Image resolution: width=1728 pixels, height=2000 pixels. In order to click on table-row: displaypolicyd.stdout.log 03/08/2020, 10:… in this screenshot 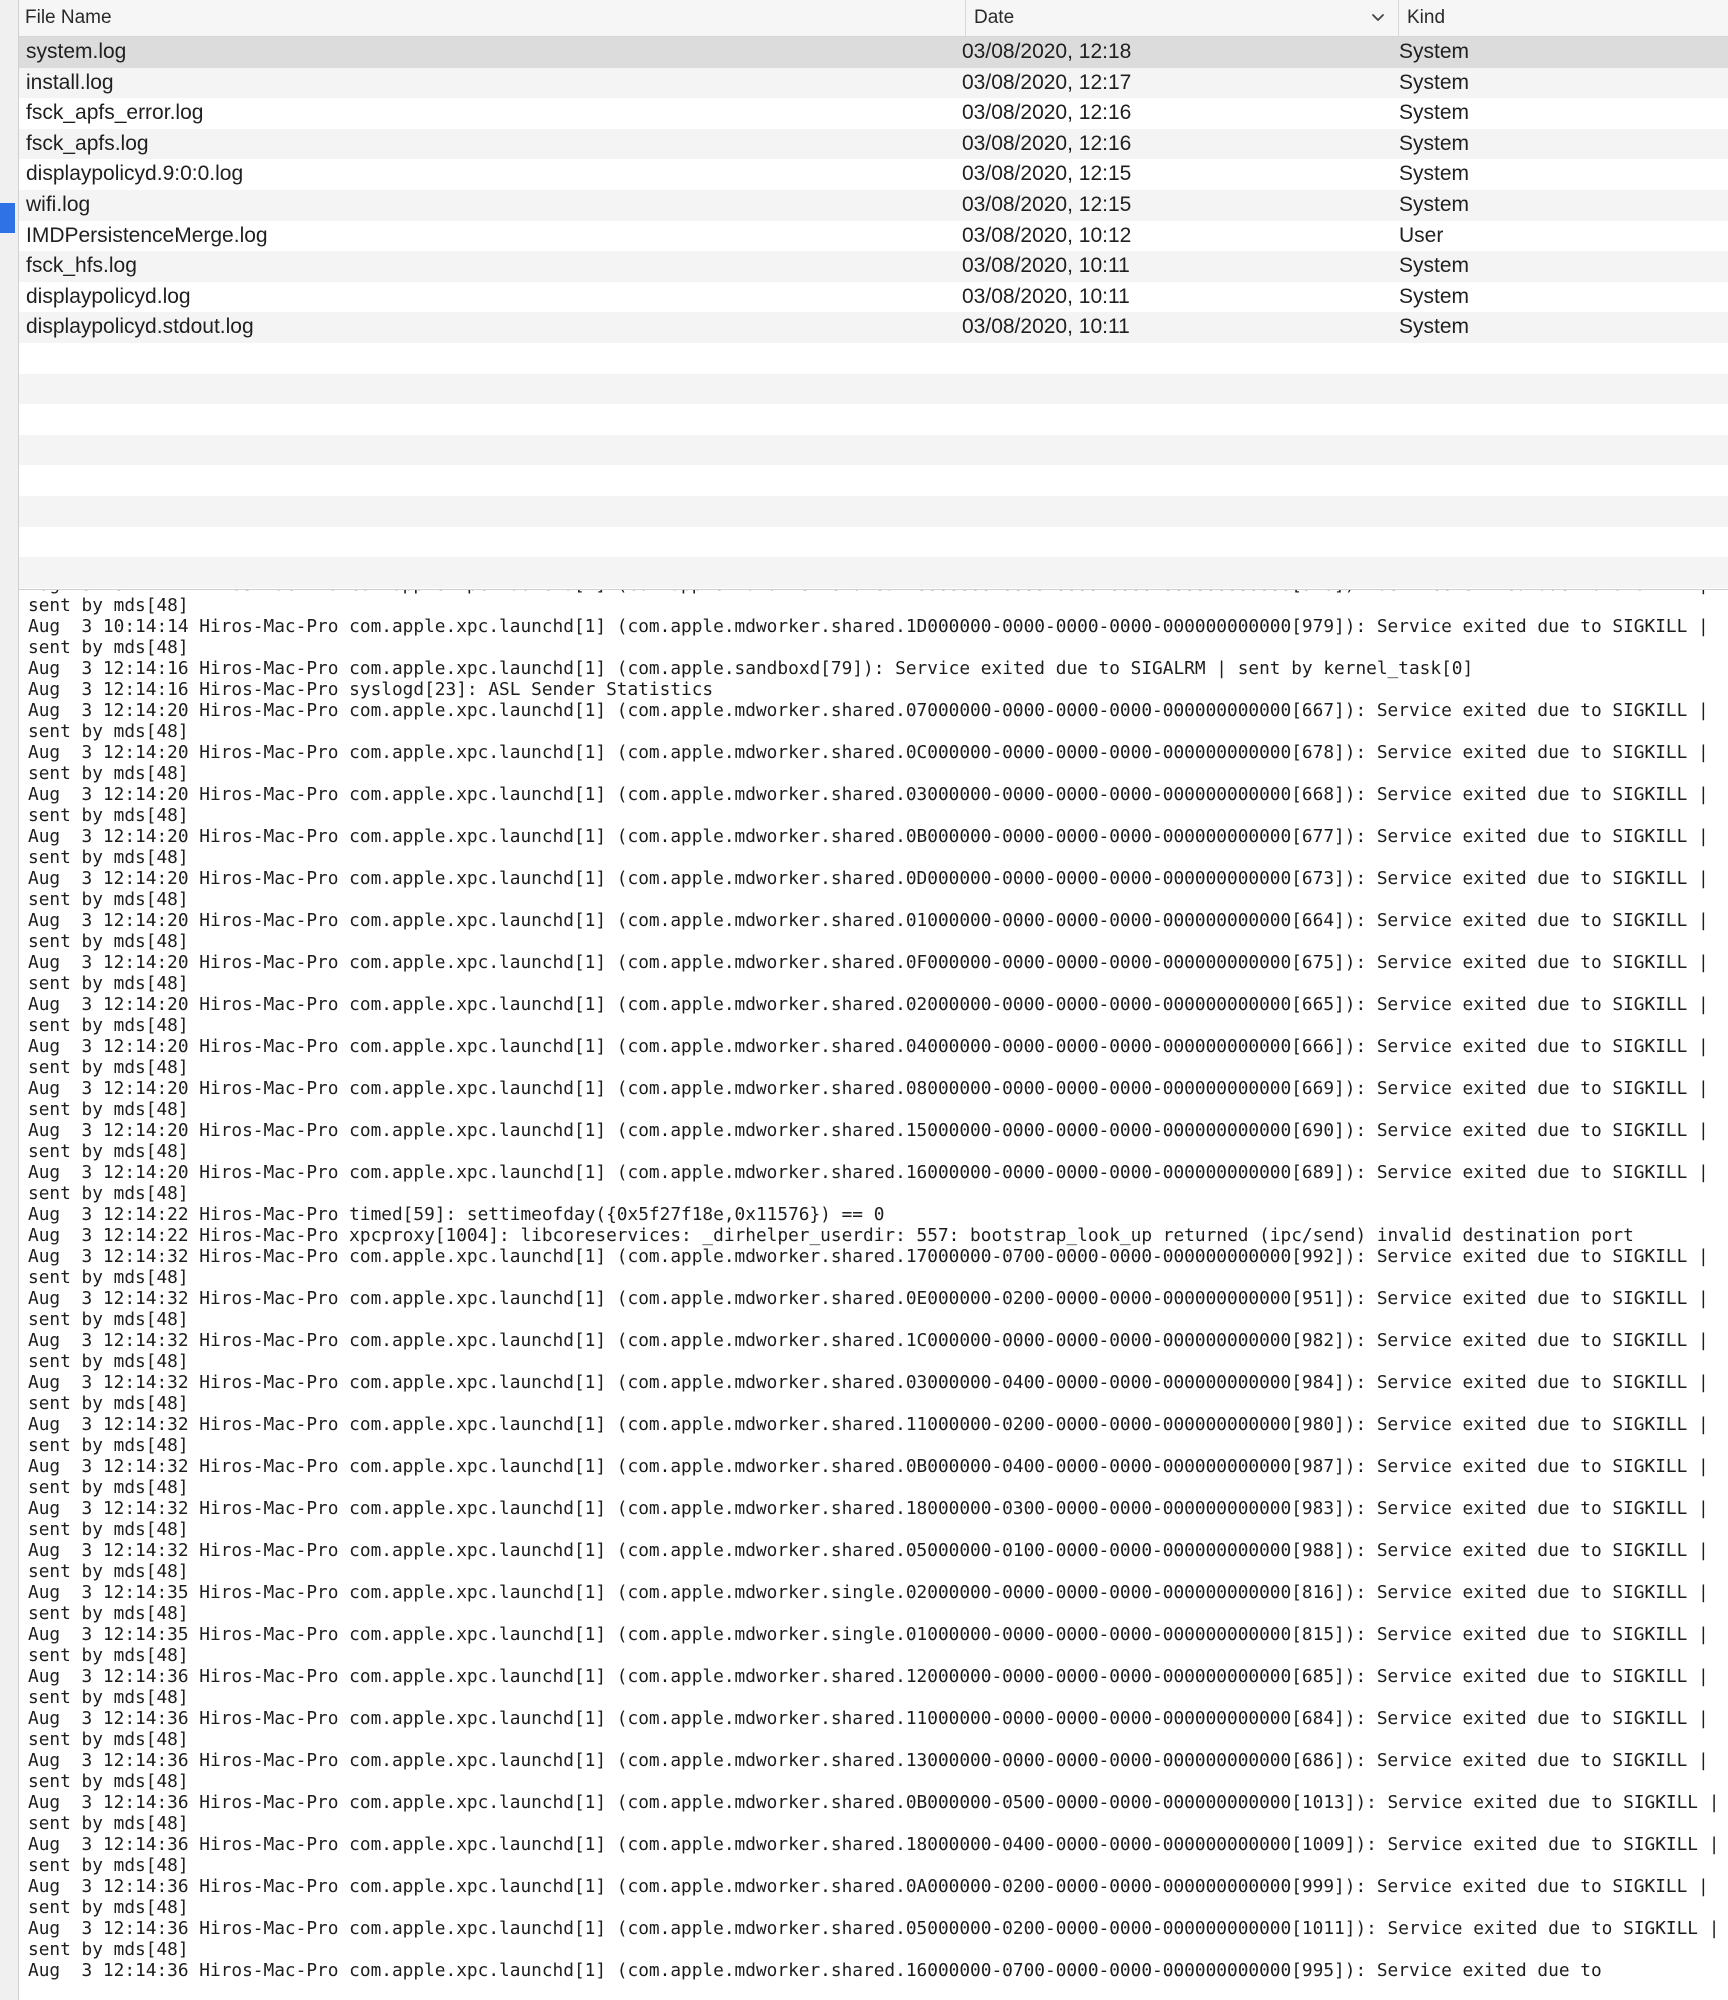, I will do `click(873, 327)`.